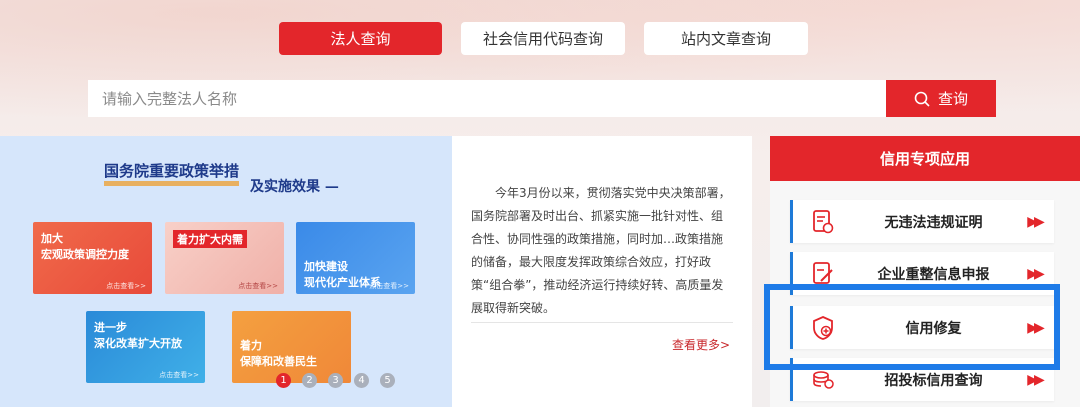 Image resolution: width=1080 pixels, height=407 pixels. Describe the element at coordinates (726, 38) in the screenshot. I see `tab-site-article-query: 站内文章查询` at that location.